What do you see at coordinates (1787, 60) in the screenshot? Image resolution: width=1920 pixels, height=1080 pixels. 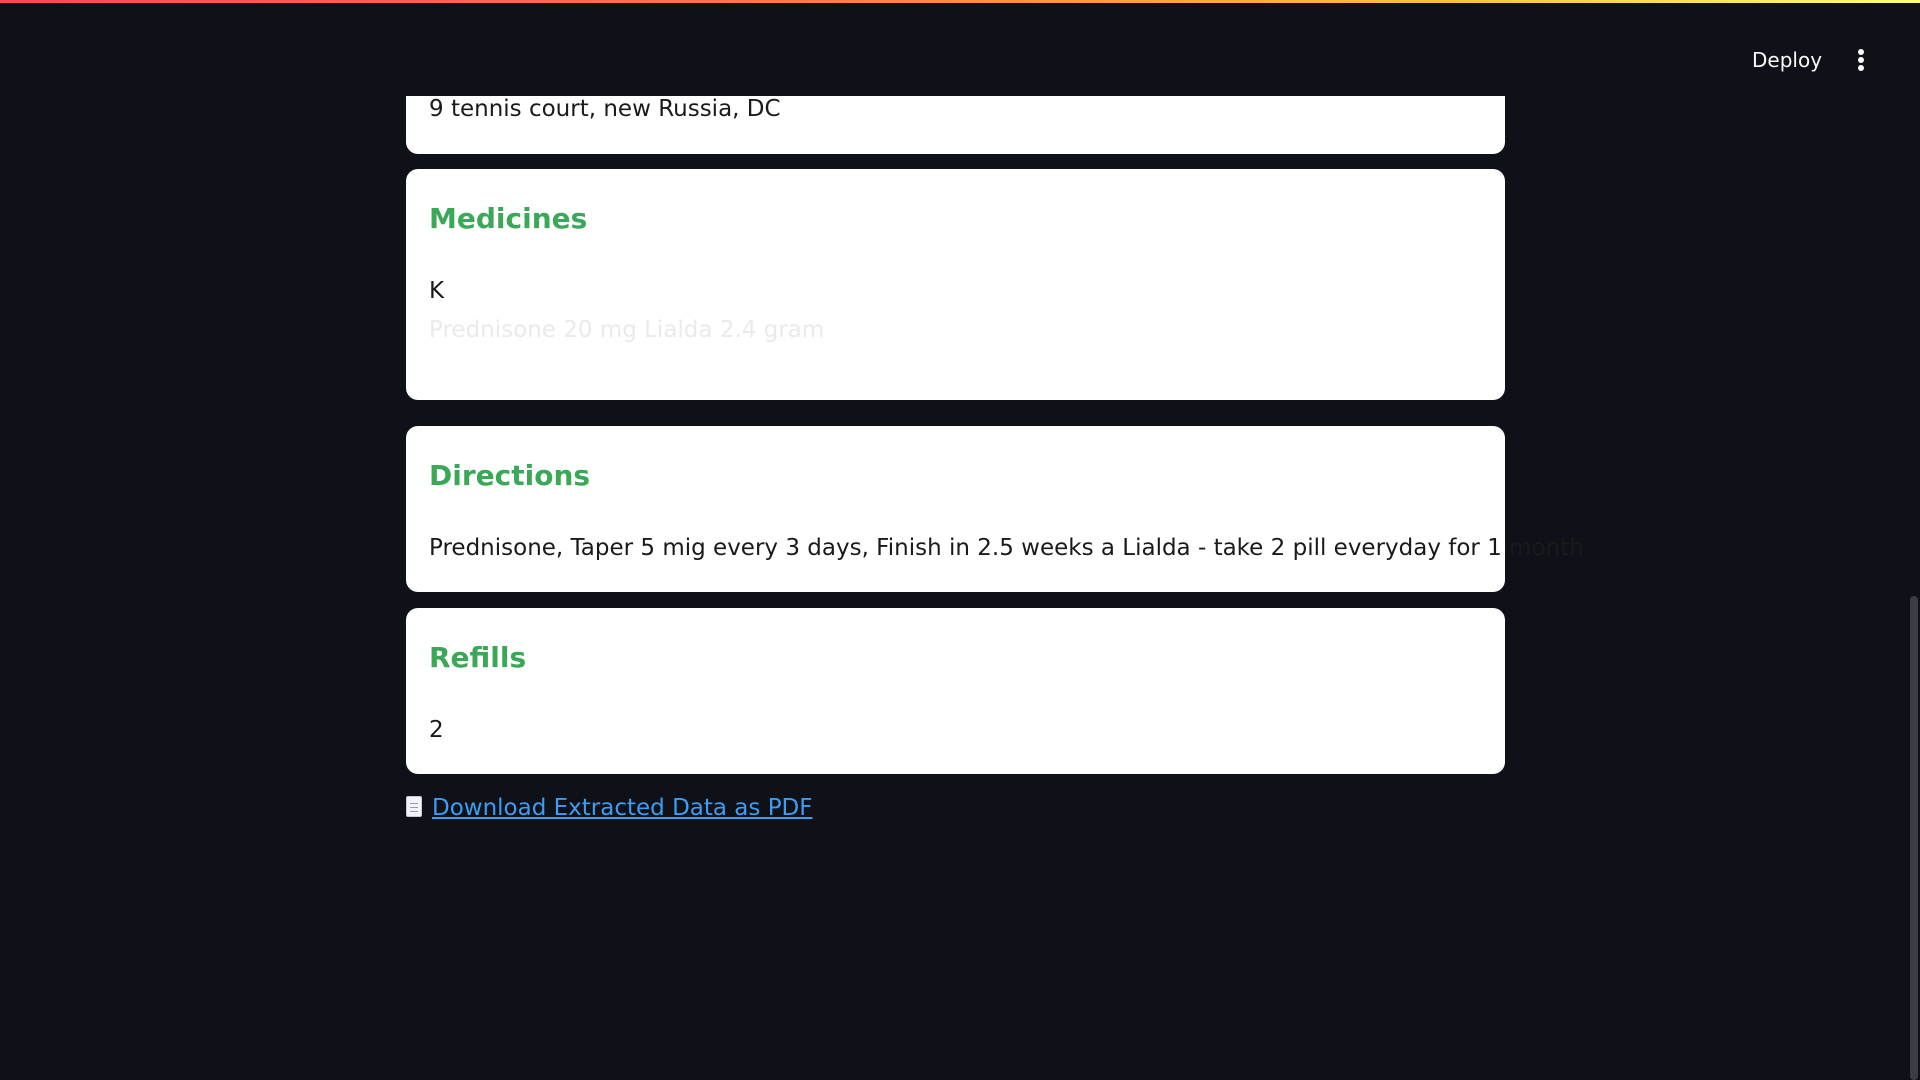 I see `deploy-button: Deploy` at bounding box center [1787, 60].